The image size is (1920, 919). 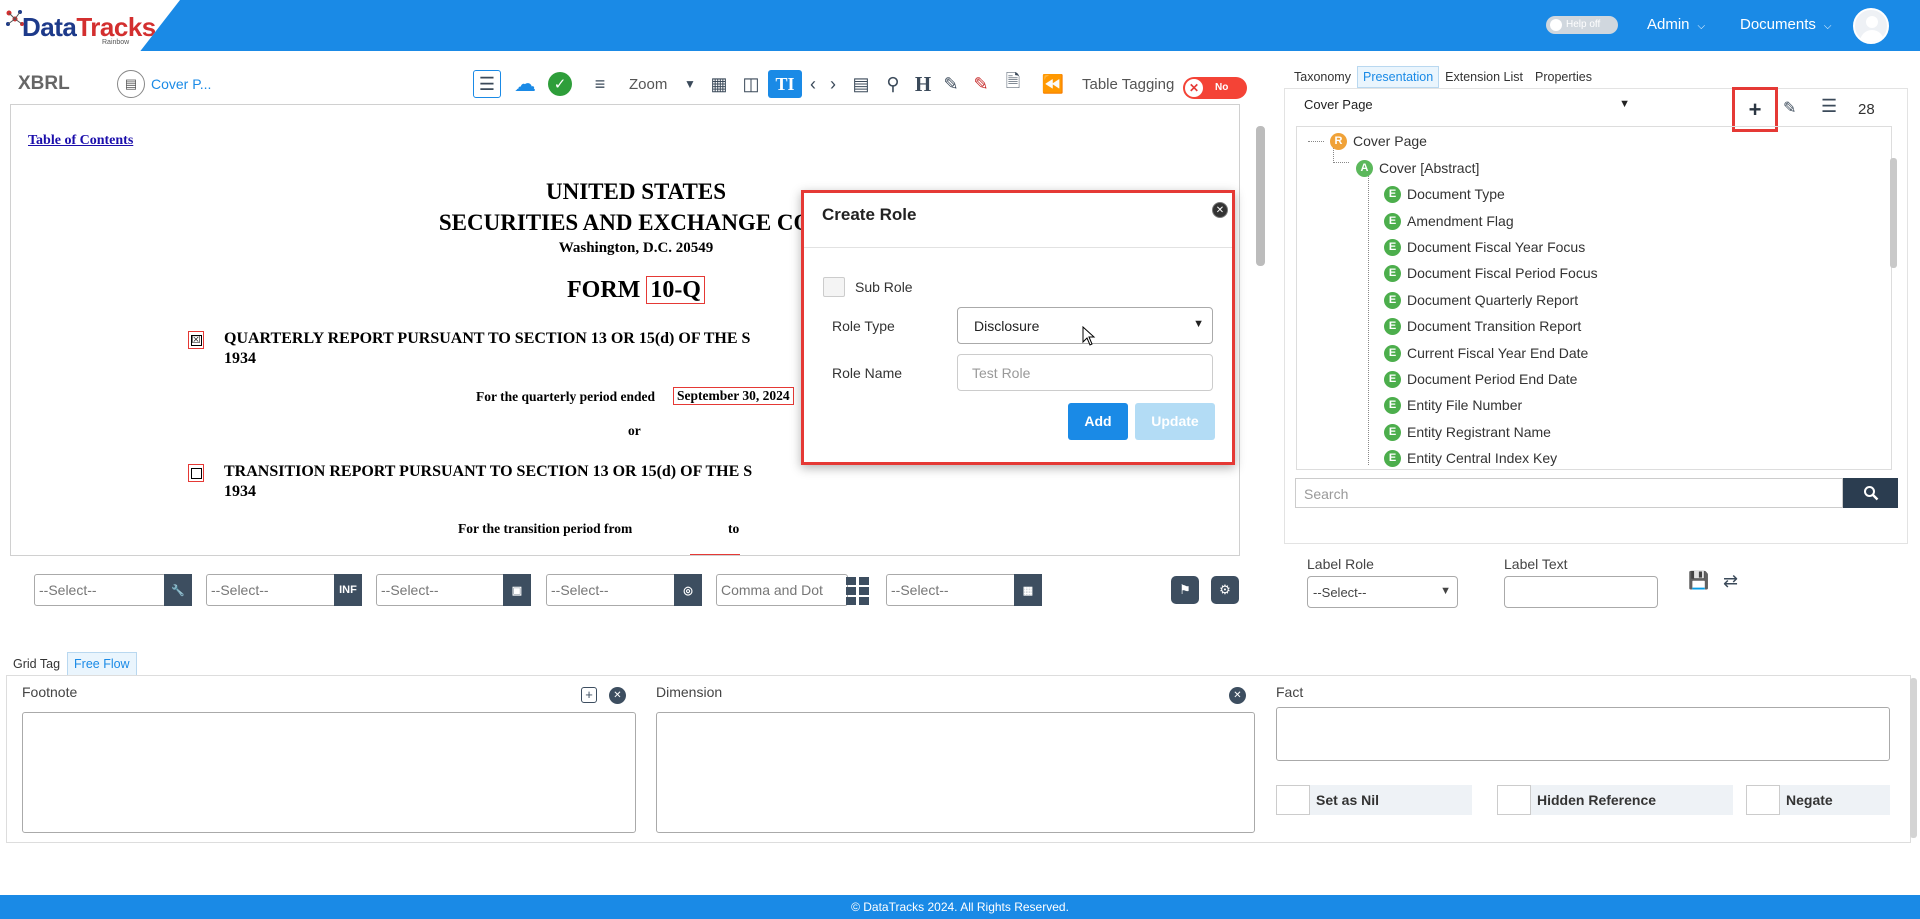 I want to click on zoom-dropdown-icon: ▼, so click(x=690, y=84).